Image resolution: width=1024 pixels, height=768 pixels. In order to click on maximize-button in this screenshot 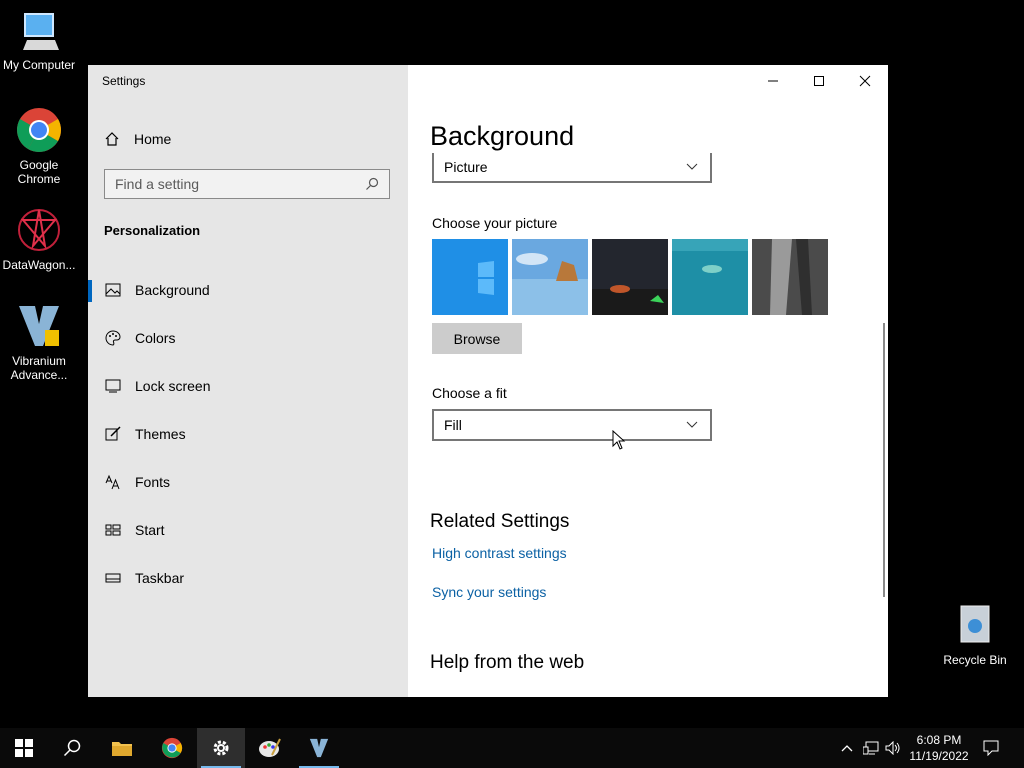, I will do `click(819, 81)`.